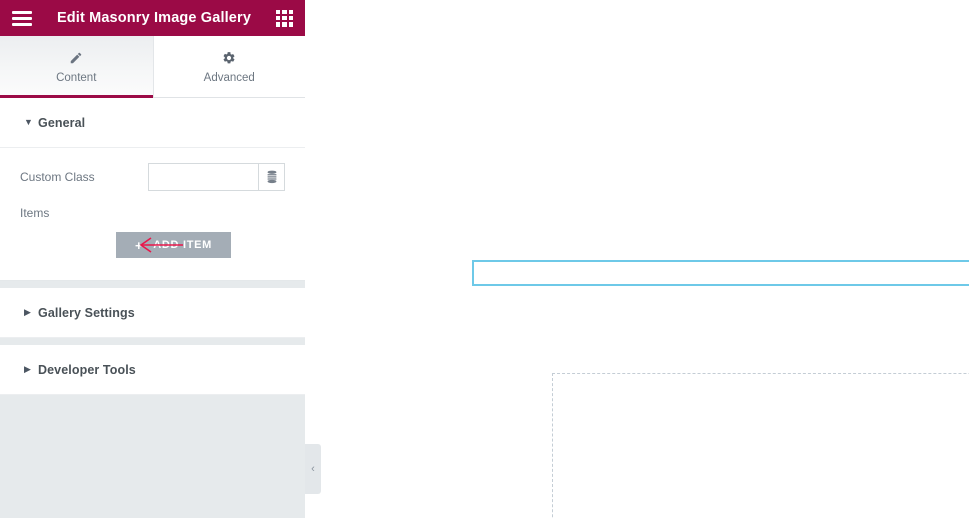 This screenshot has width=969, height=518. I want to click on custom-class-input-group, so click(216, 177).